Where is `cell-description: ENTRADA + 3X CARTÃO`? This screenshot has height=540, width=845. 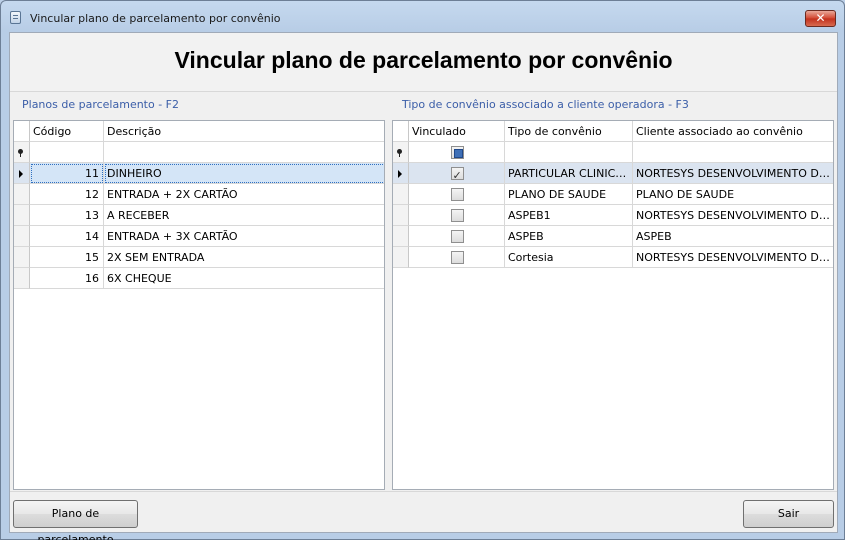 cell-description: ENTRADA + 3X CARTÃO is located at coordinates (244, 236).